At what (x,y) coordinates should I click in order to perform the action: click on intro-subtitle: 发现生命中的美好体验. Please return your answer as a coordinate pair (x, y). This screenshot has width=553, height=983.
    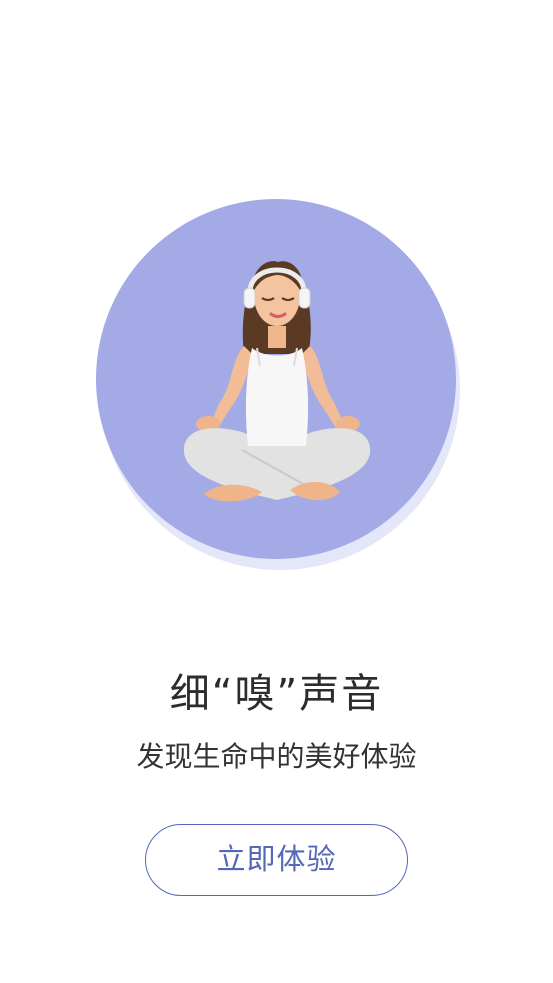
    Looking at the image, I should click on (276, 756).